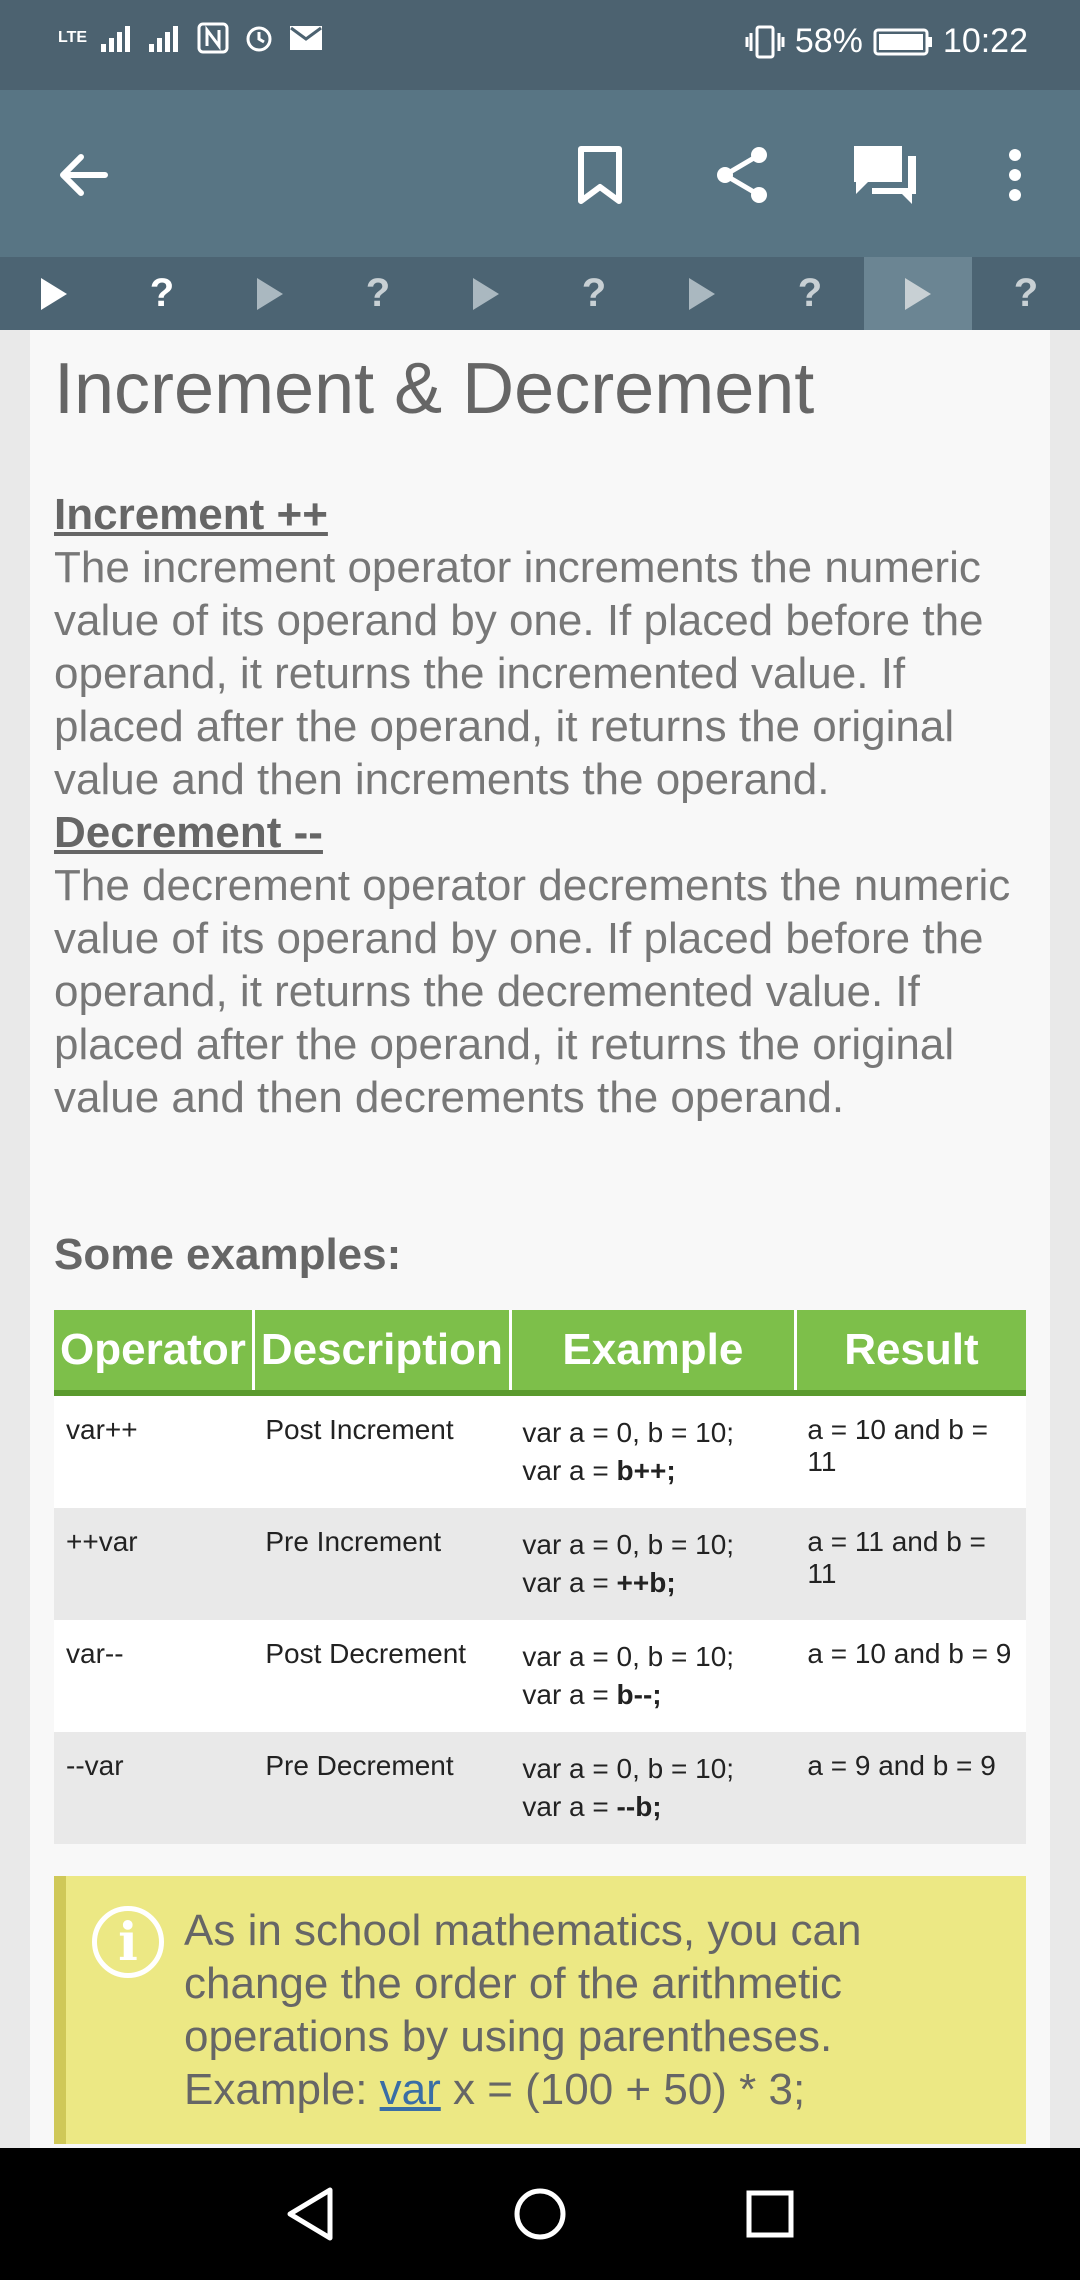 The width and height of the screenshot is (1080, 2280). Describe the element at coordinates (653, 1450) in the screenshot. I see `example-cell: var a = 0, b = 10; var a = b++;` at that location.